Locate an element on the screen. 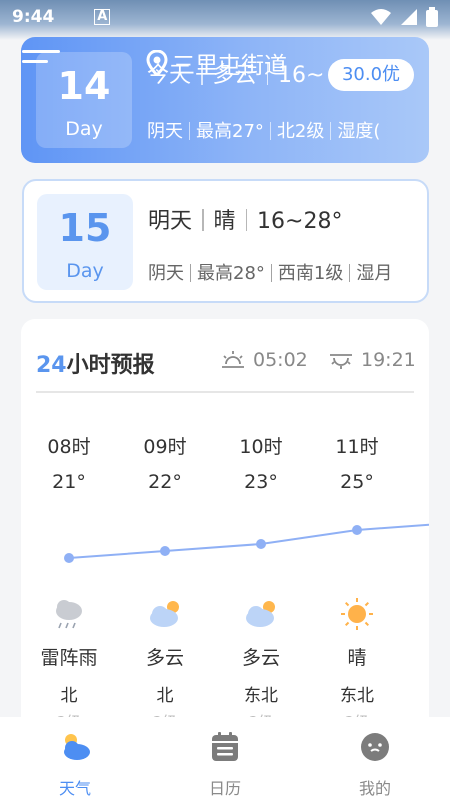  hourly-title-number: 24 is located at coordinates (51, 365).